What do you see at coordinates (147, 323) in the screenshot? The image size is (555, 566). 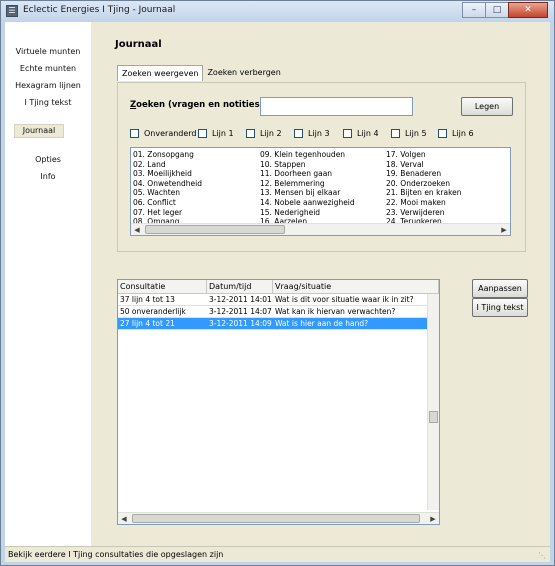 I see `cell-consultatie: 27 lijn 4 tot 21` at bounding box center [147, 323].